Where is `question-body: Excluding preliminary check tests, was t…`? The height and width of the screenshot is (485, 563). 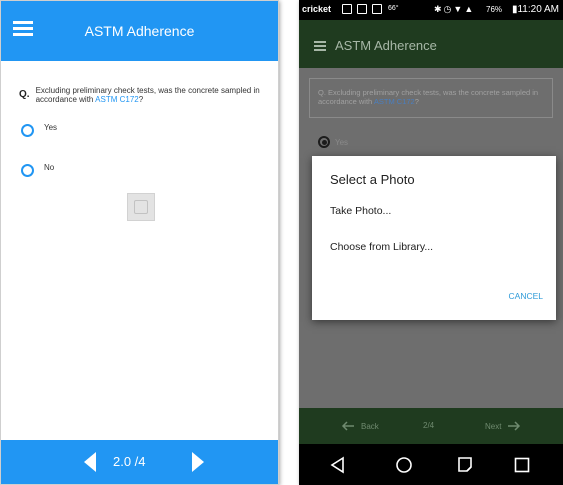
question-body: Excluding preliminary check tests, was t… is located at coordinates (147, 95).